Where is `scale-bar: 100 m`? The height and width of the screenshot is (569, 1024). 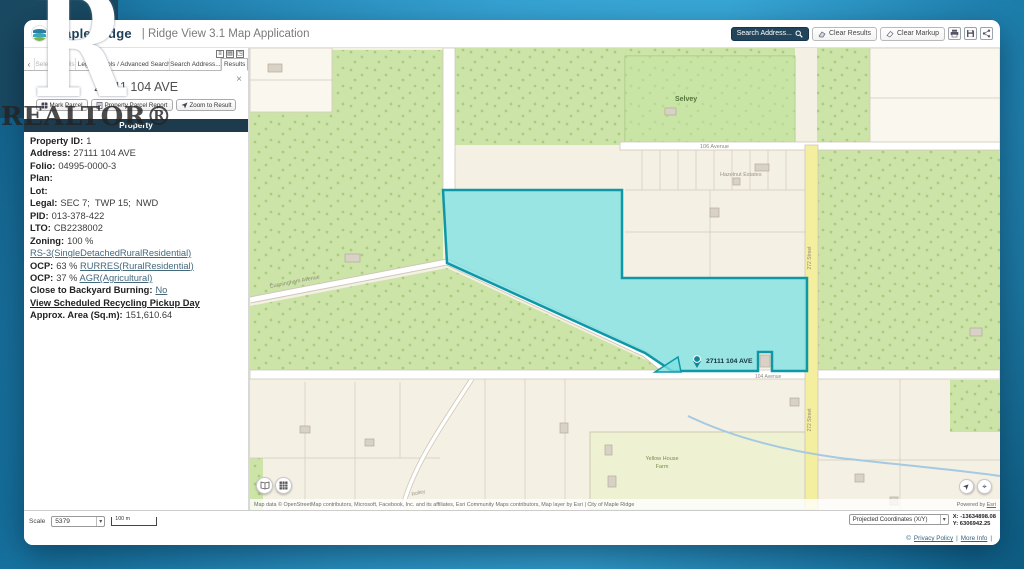
scale-bar: 100 m is located at coordinates (134, 521).